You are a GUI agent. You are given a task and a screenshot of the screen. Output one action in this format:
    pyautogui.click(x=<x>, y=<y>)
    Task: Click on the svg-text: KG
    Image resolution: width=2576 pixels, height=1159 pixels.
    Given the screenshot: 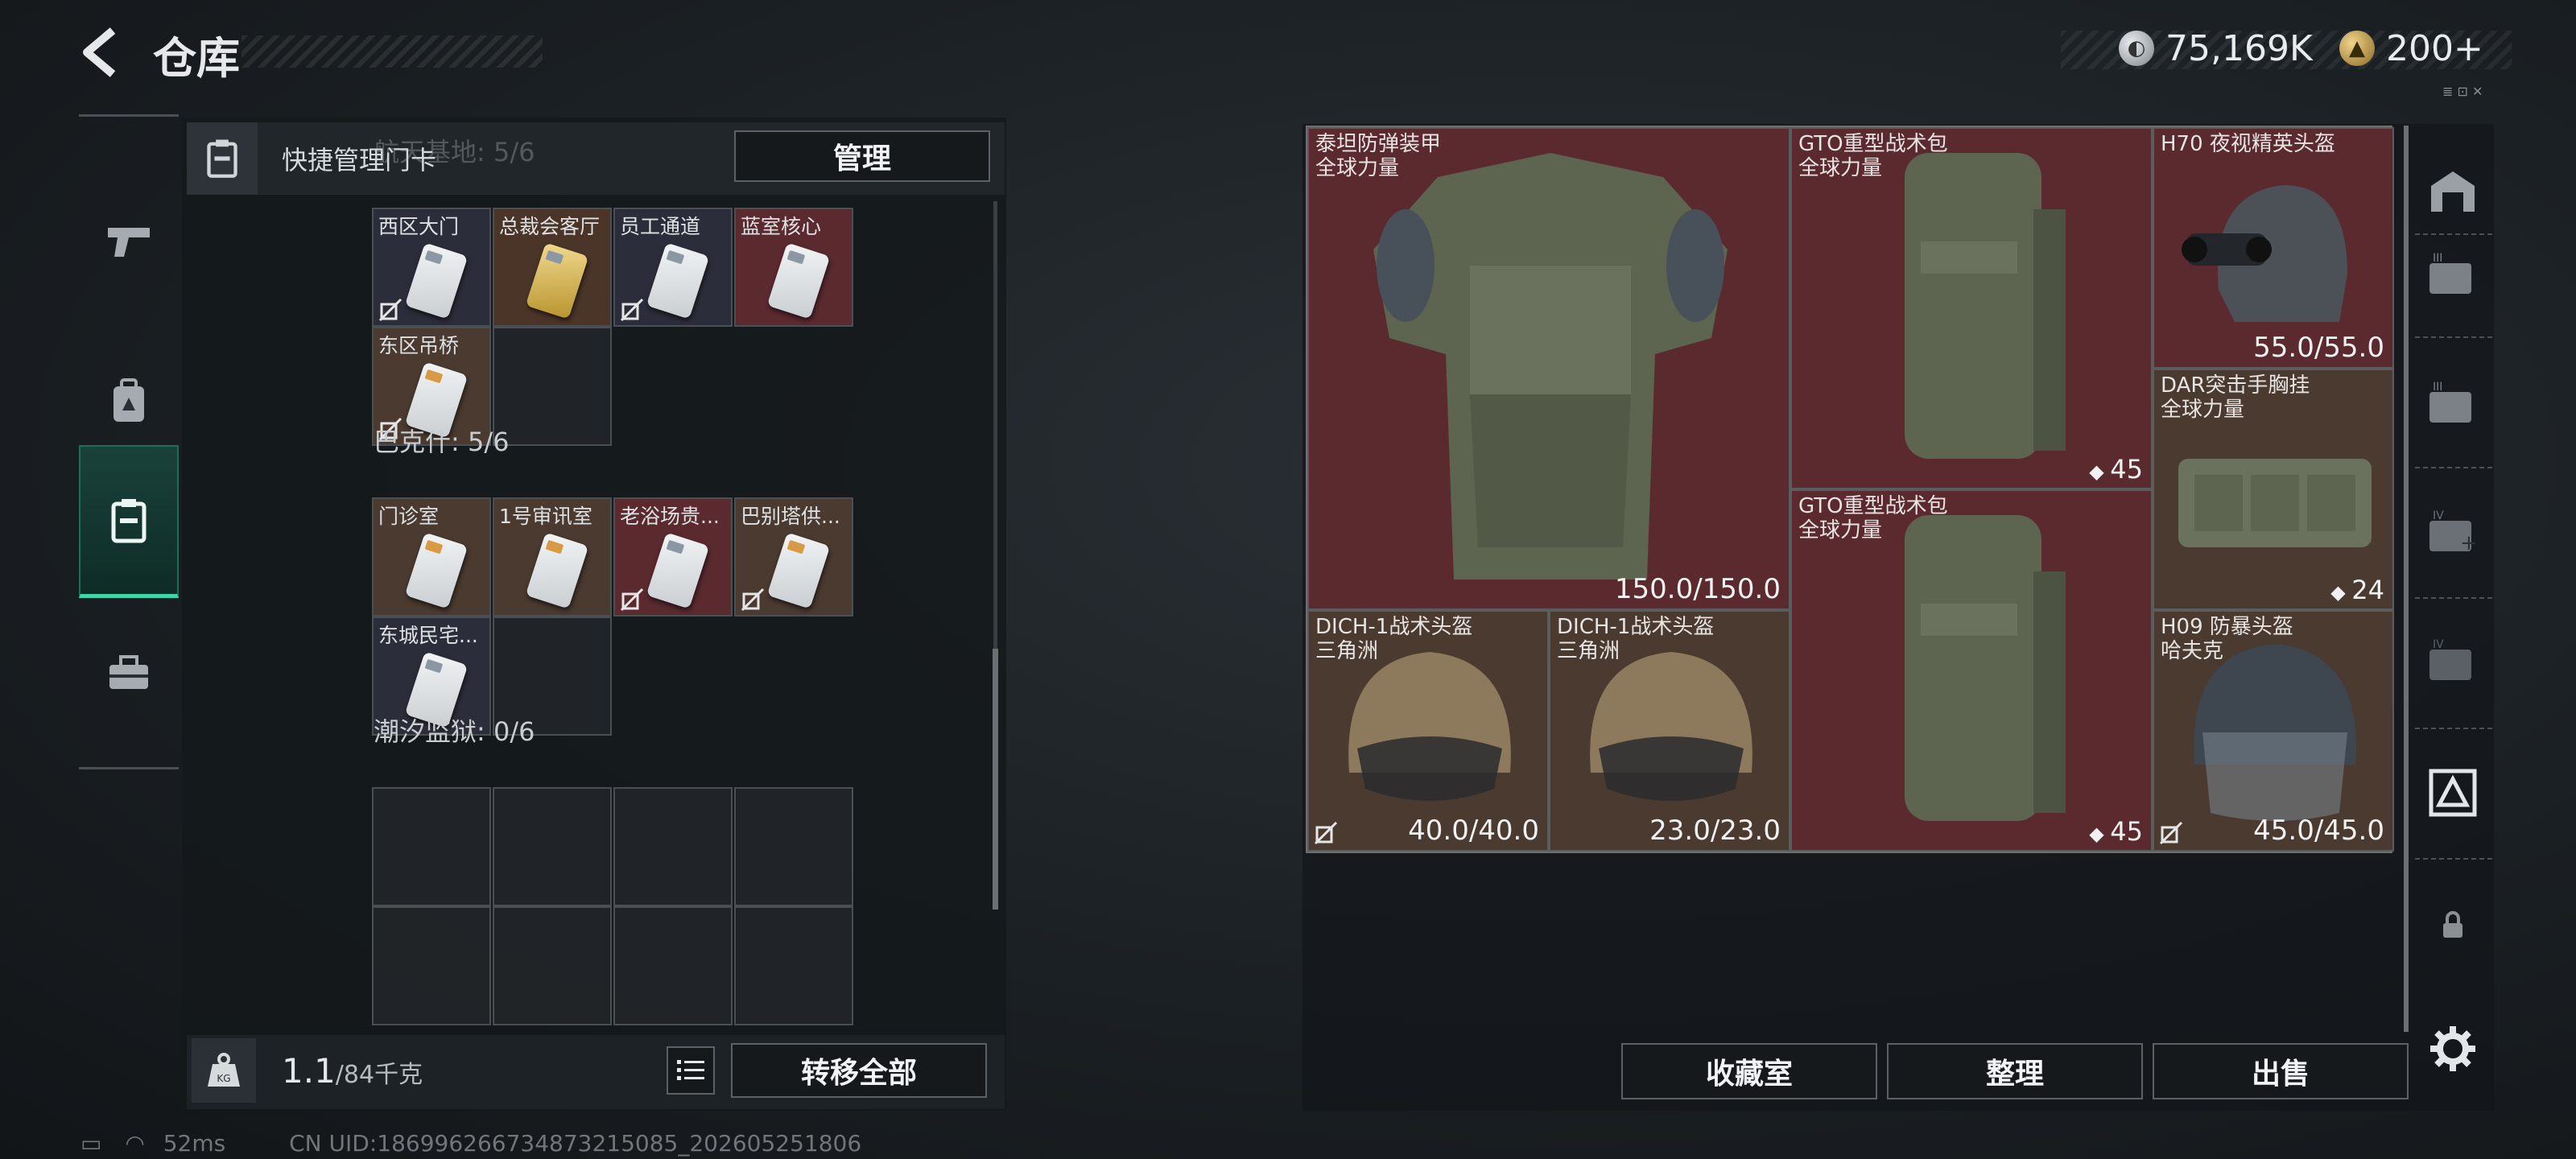 What is the action you would take?
    pyautogui.click(x=223, y=1078)
    